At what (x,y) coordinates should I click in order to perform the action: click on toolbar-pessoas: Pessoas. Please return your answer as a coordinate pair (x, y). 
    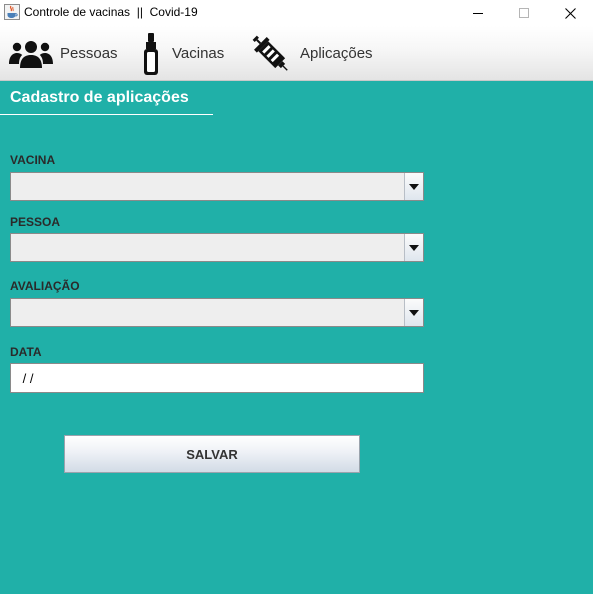
    Looking at the image, I should click on (63, 53).